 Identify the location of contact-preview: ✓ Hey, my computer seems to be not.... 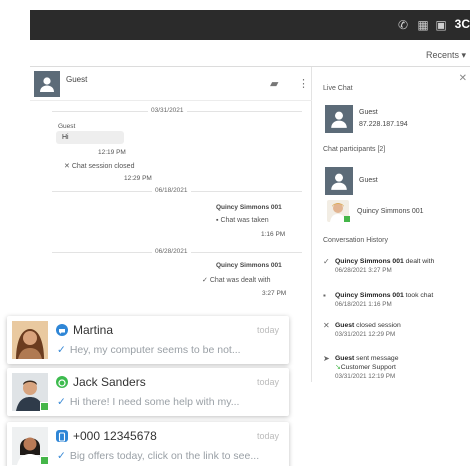
(149, 350).